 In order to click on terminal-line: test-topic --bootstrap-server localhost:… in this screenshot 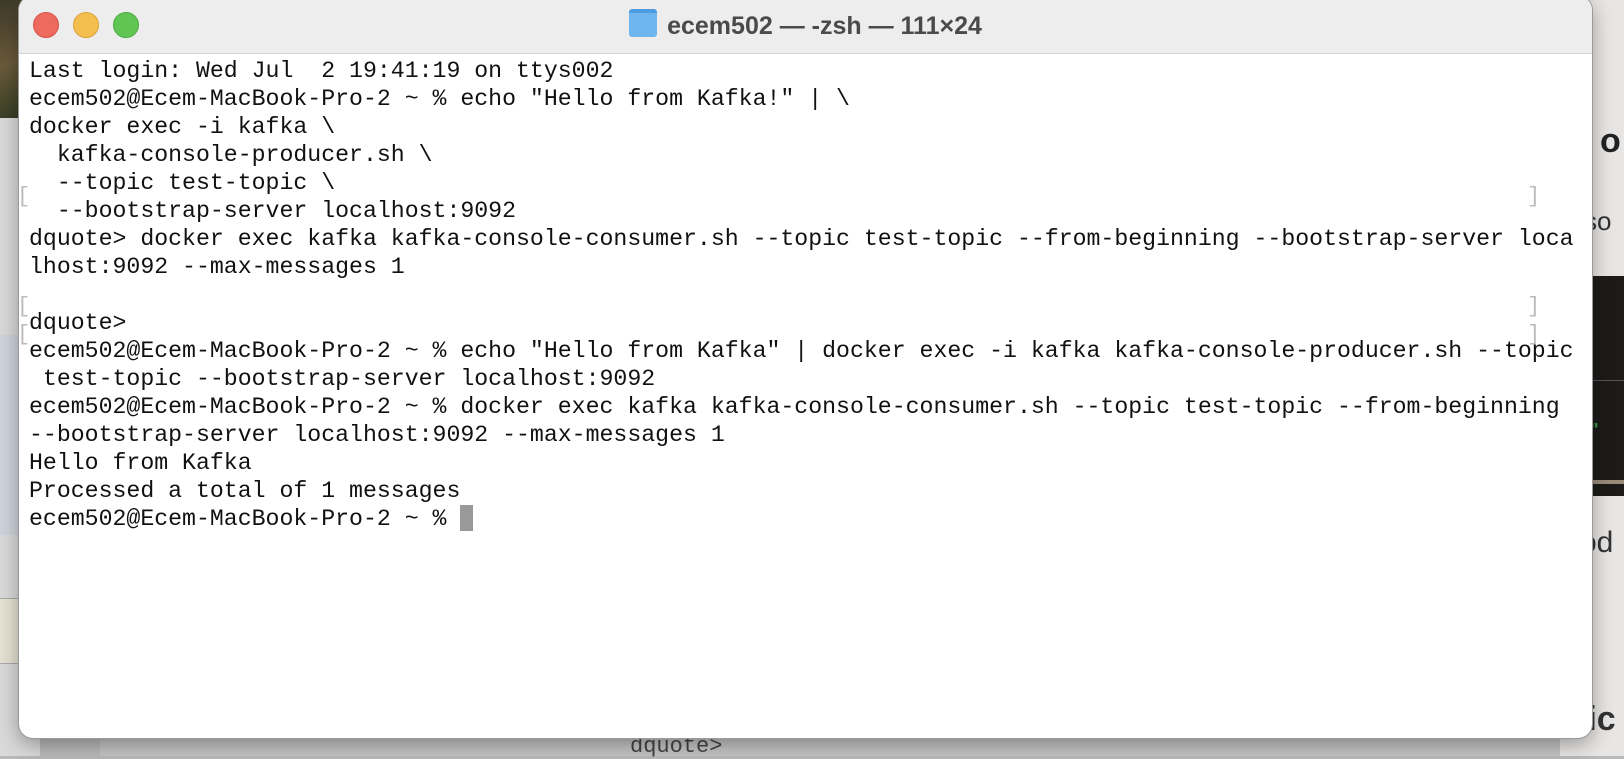, I will do `click(342, 379)`.